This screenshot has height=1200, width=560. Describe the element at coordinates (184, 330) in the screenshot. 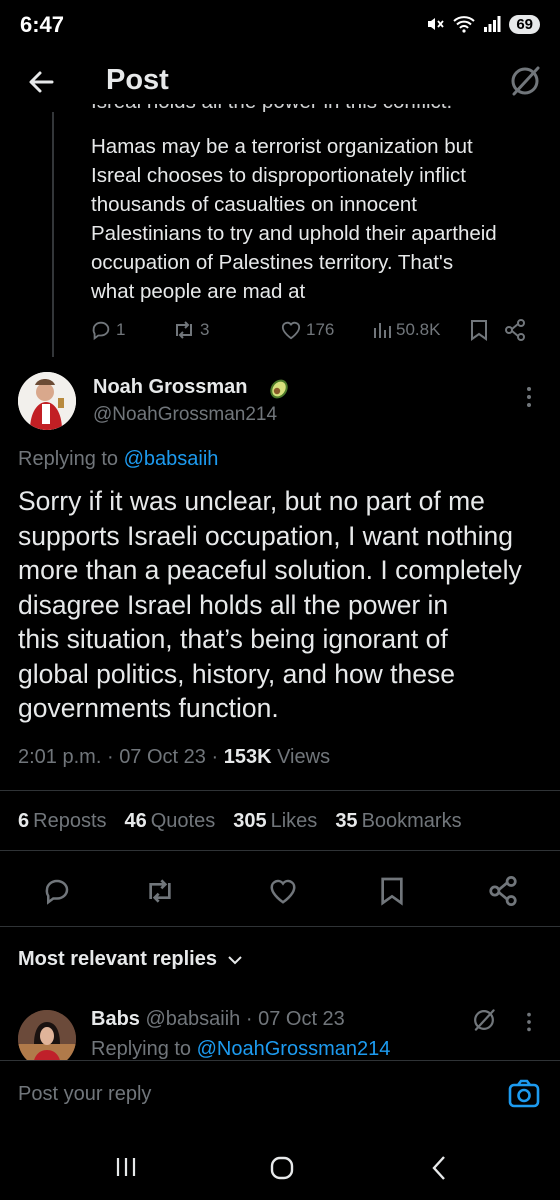

I see `repost-icon` at that location.